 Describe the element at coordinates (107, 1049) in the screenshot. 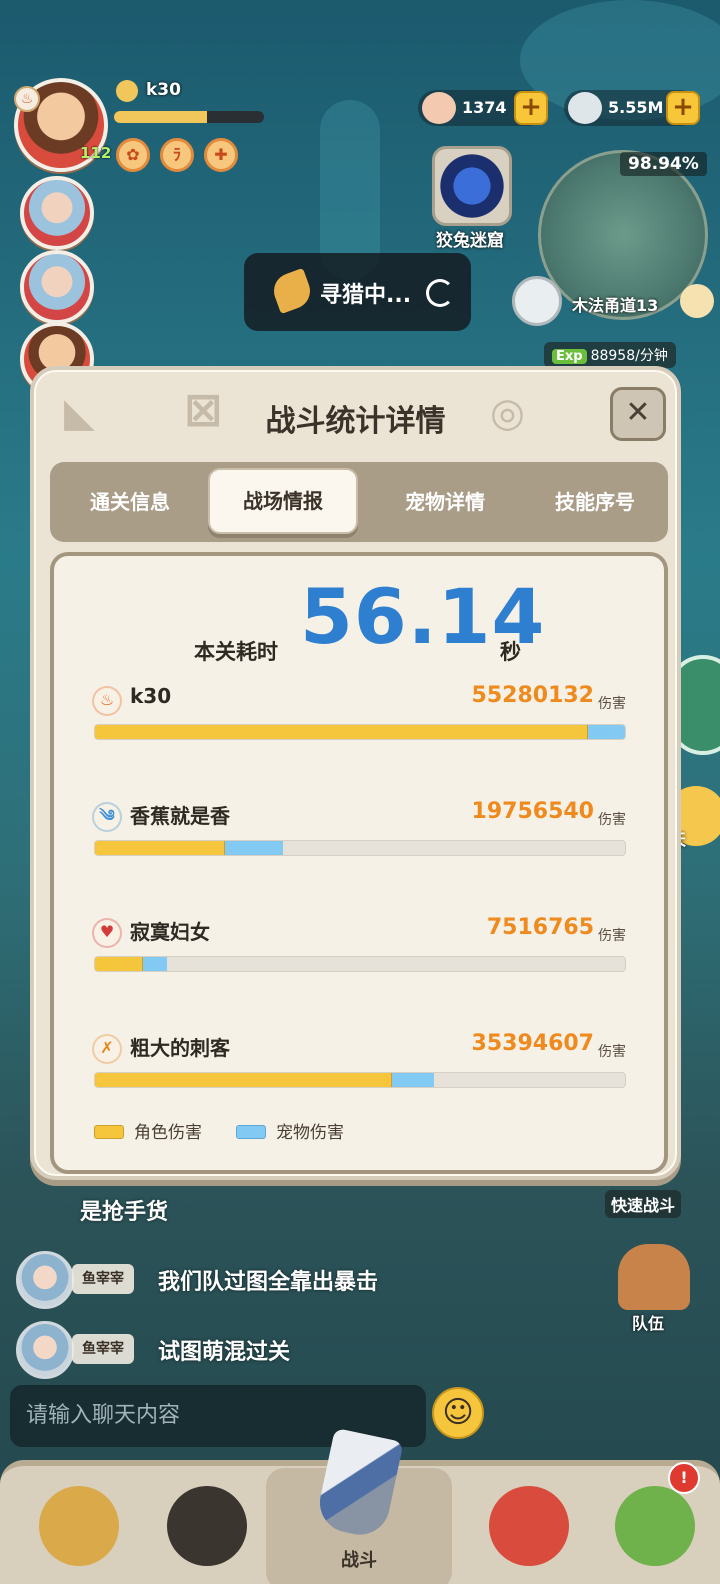

I see `dagger-class-icon: ✗` at that location.